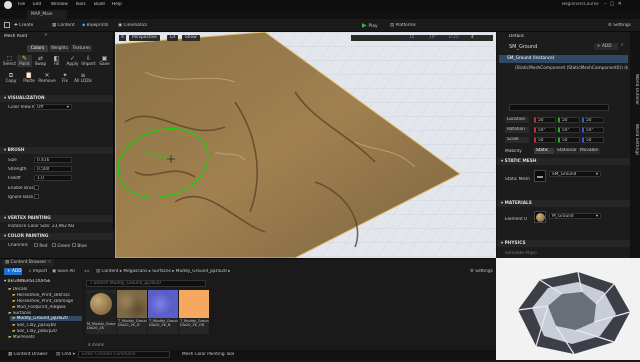 The width and height of the screenshot is (640, 362). What do you see at coordinates (17, 289) in the screenshot?
I see `tree-decals: ▰ Decals` at bounding box center [17, 289].